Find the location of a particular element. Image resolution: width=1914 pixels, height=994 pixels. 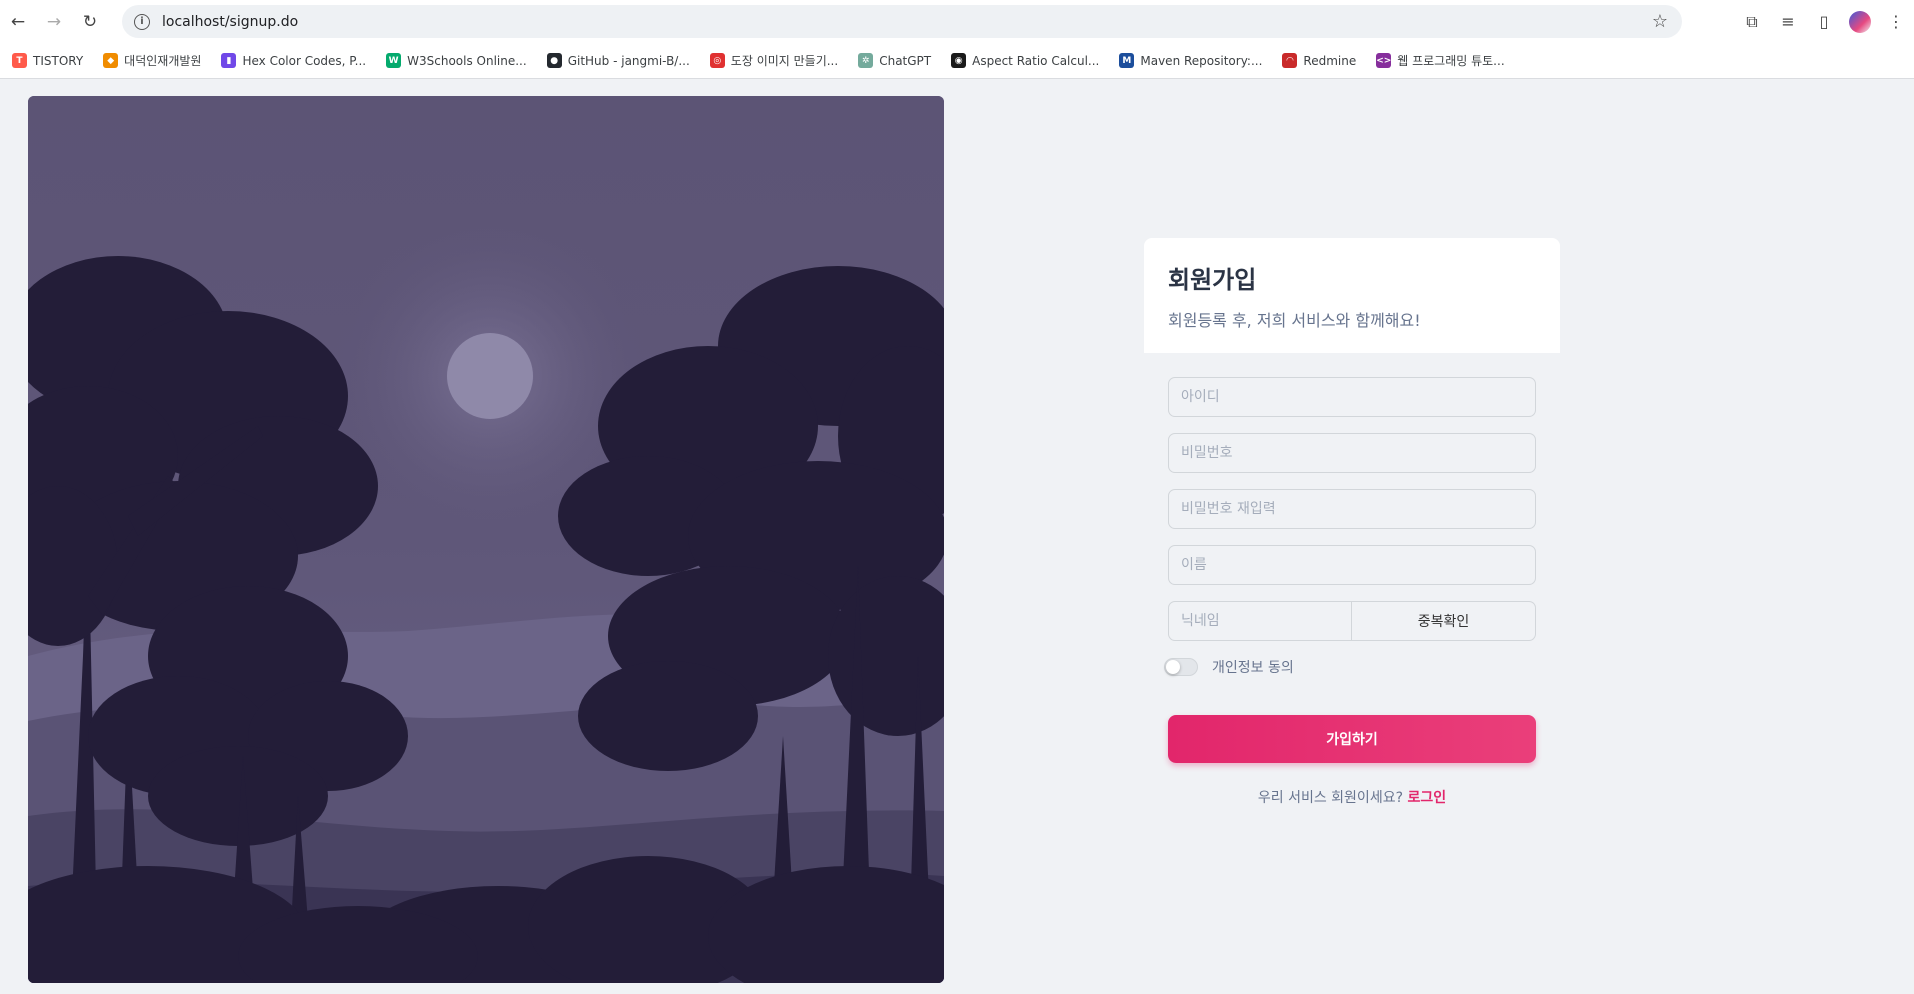

forward-arrow-icon: → is located at coordinates (54, 22).